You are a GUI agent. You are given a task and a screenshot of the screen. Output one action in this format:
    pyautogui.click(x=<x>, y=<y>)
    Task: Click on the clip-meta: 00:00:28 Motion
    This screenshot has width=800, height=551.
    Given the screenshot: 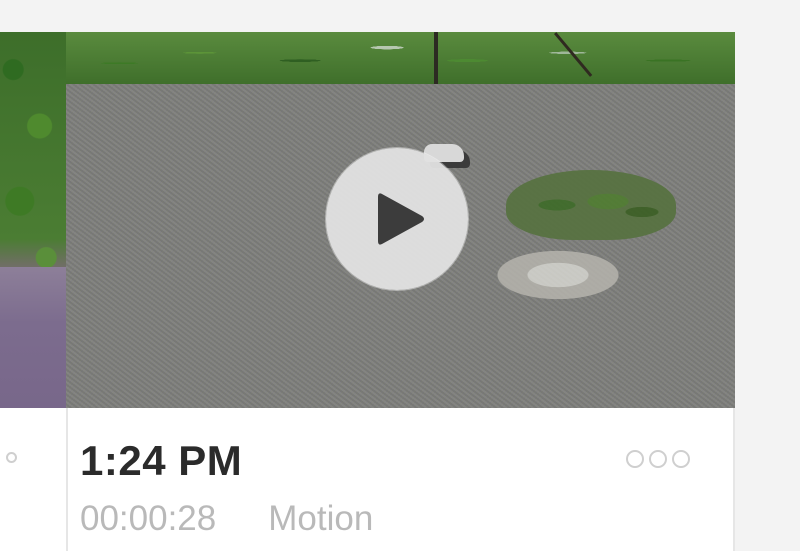 What is the action you would take?
    pyautogui.click(x=226, y=519)
    